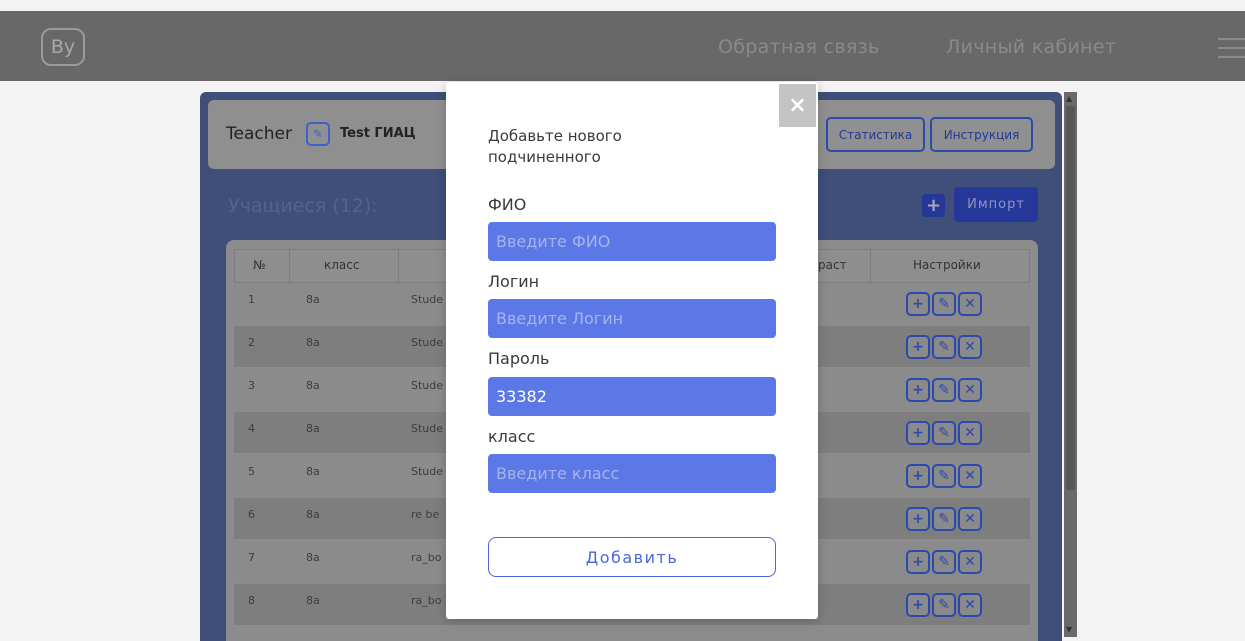  I want to click on fio-input, so click(632, 241).